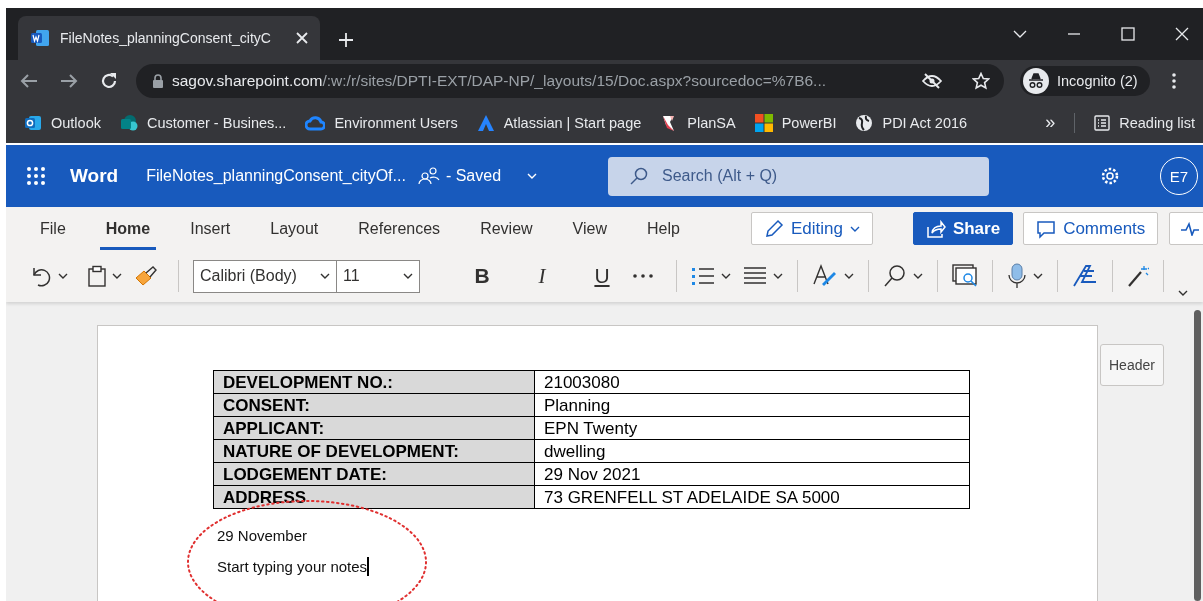 The height and width of the screenshot is (601, 1203). Describe the element at coordinates (763, 122) in the screenshot. I see `tiles-icon` at that location.